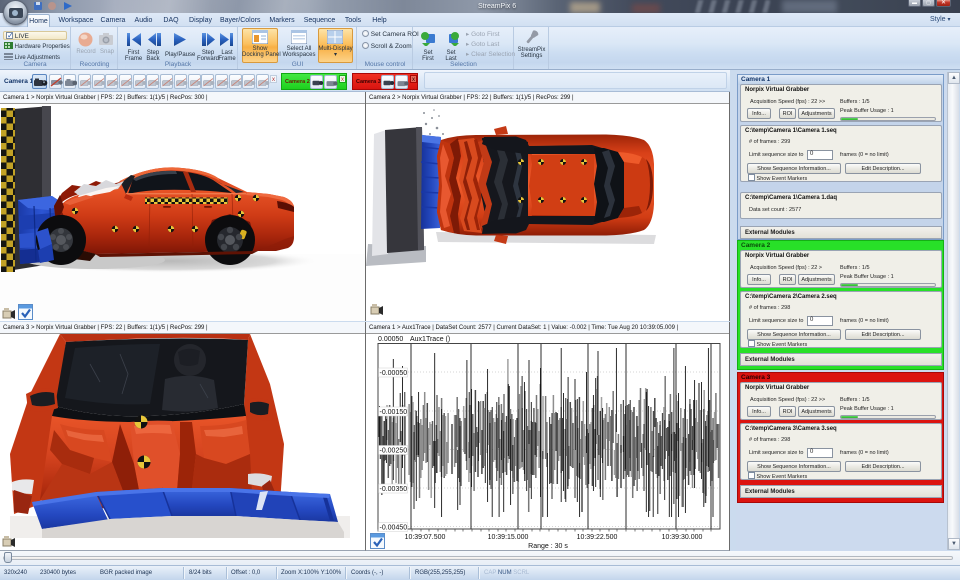 This screenshot has width=960, height=580. I want to click on svg-text: 10:39:22.500, so click(597, 537).